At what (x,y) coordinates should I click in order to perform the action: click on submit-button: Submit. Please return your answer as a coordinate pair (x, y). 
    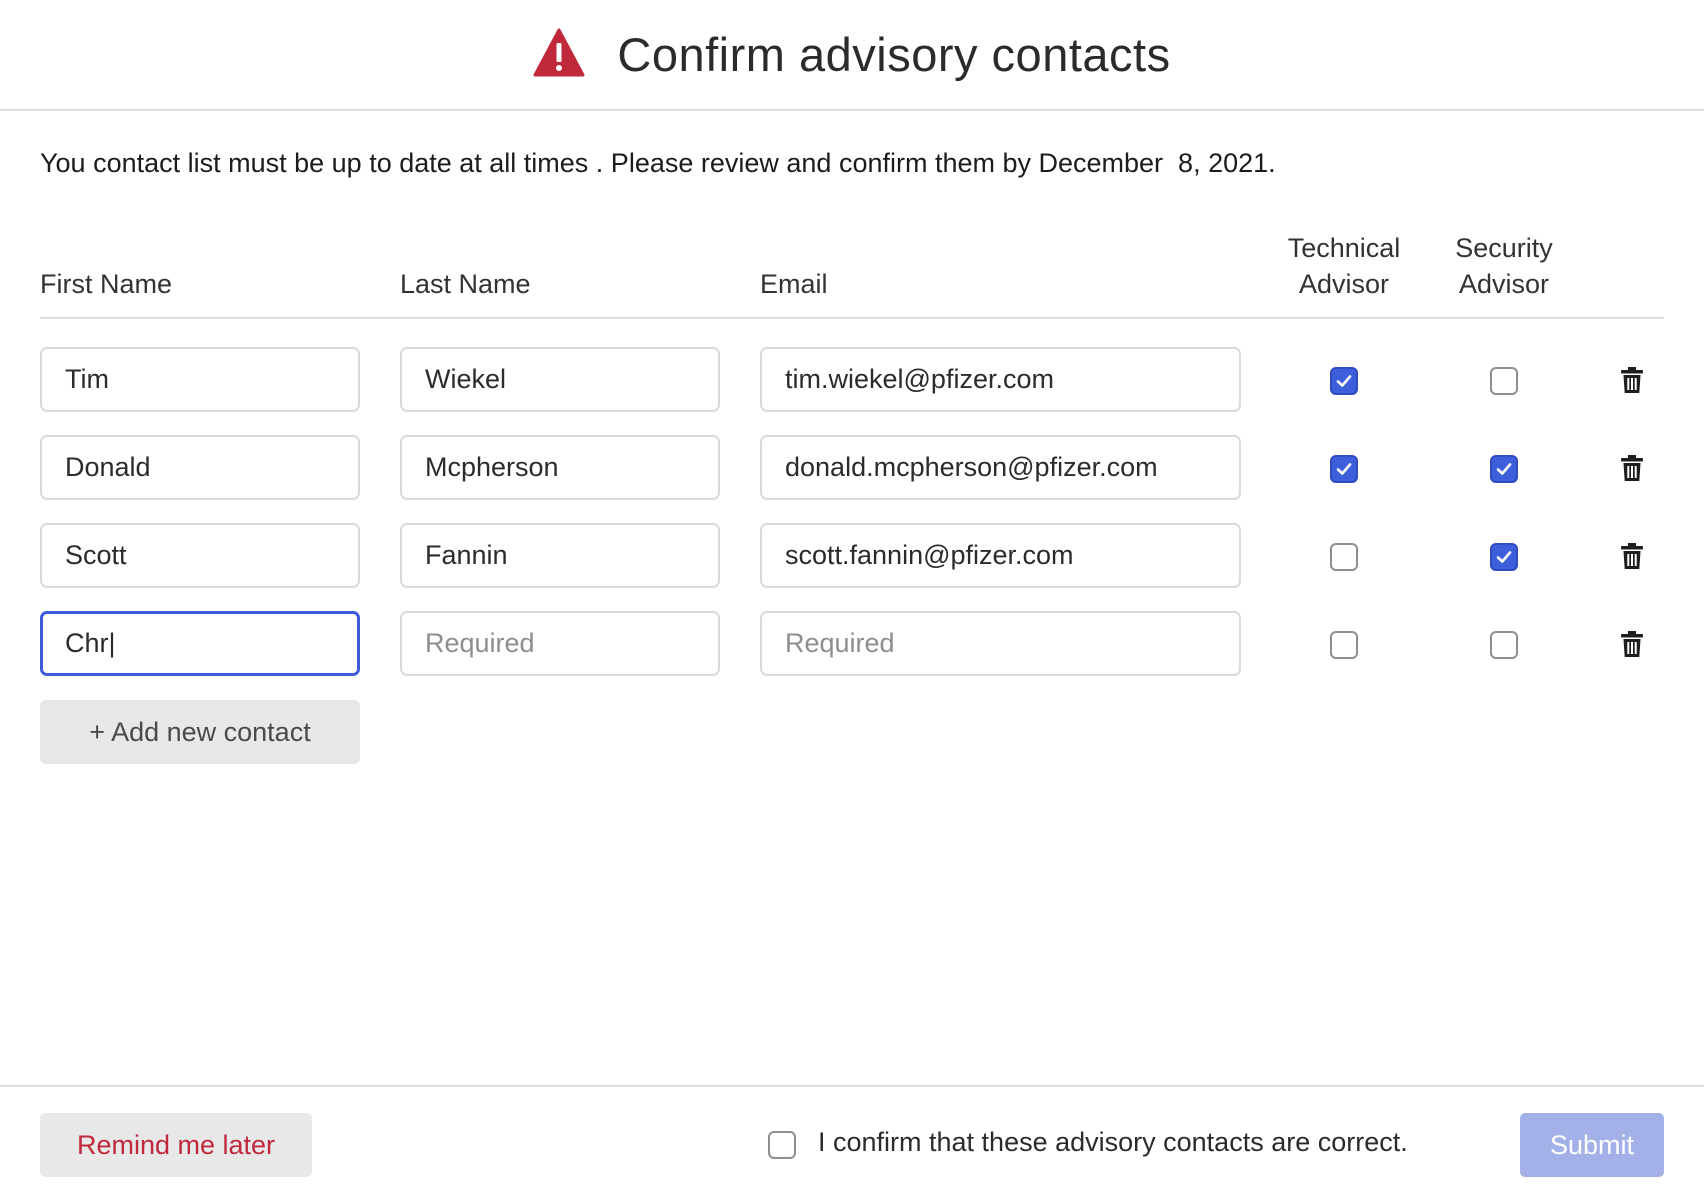
    Looking at the image, I should click on (1592, 1145).